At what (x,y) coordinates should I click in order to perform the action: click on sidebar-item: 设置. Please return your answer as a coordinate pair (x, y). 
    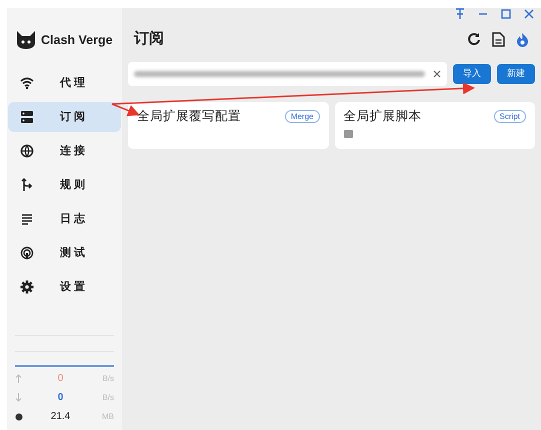
    Looking at the image, I should click on (64, 287).